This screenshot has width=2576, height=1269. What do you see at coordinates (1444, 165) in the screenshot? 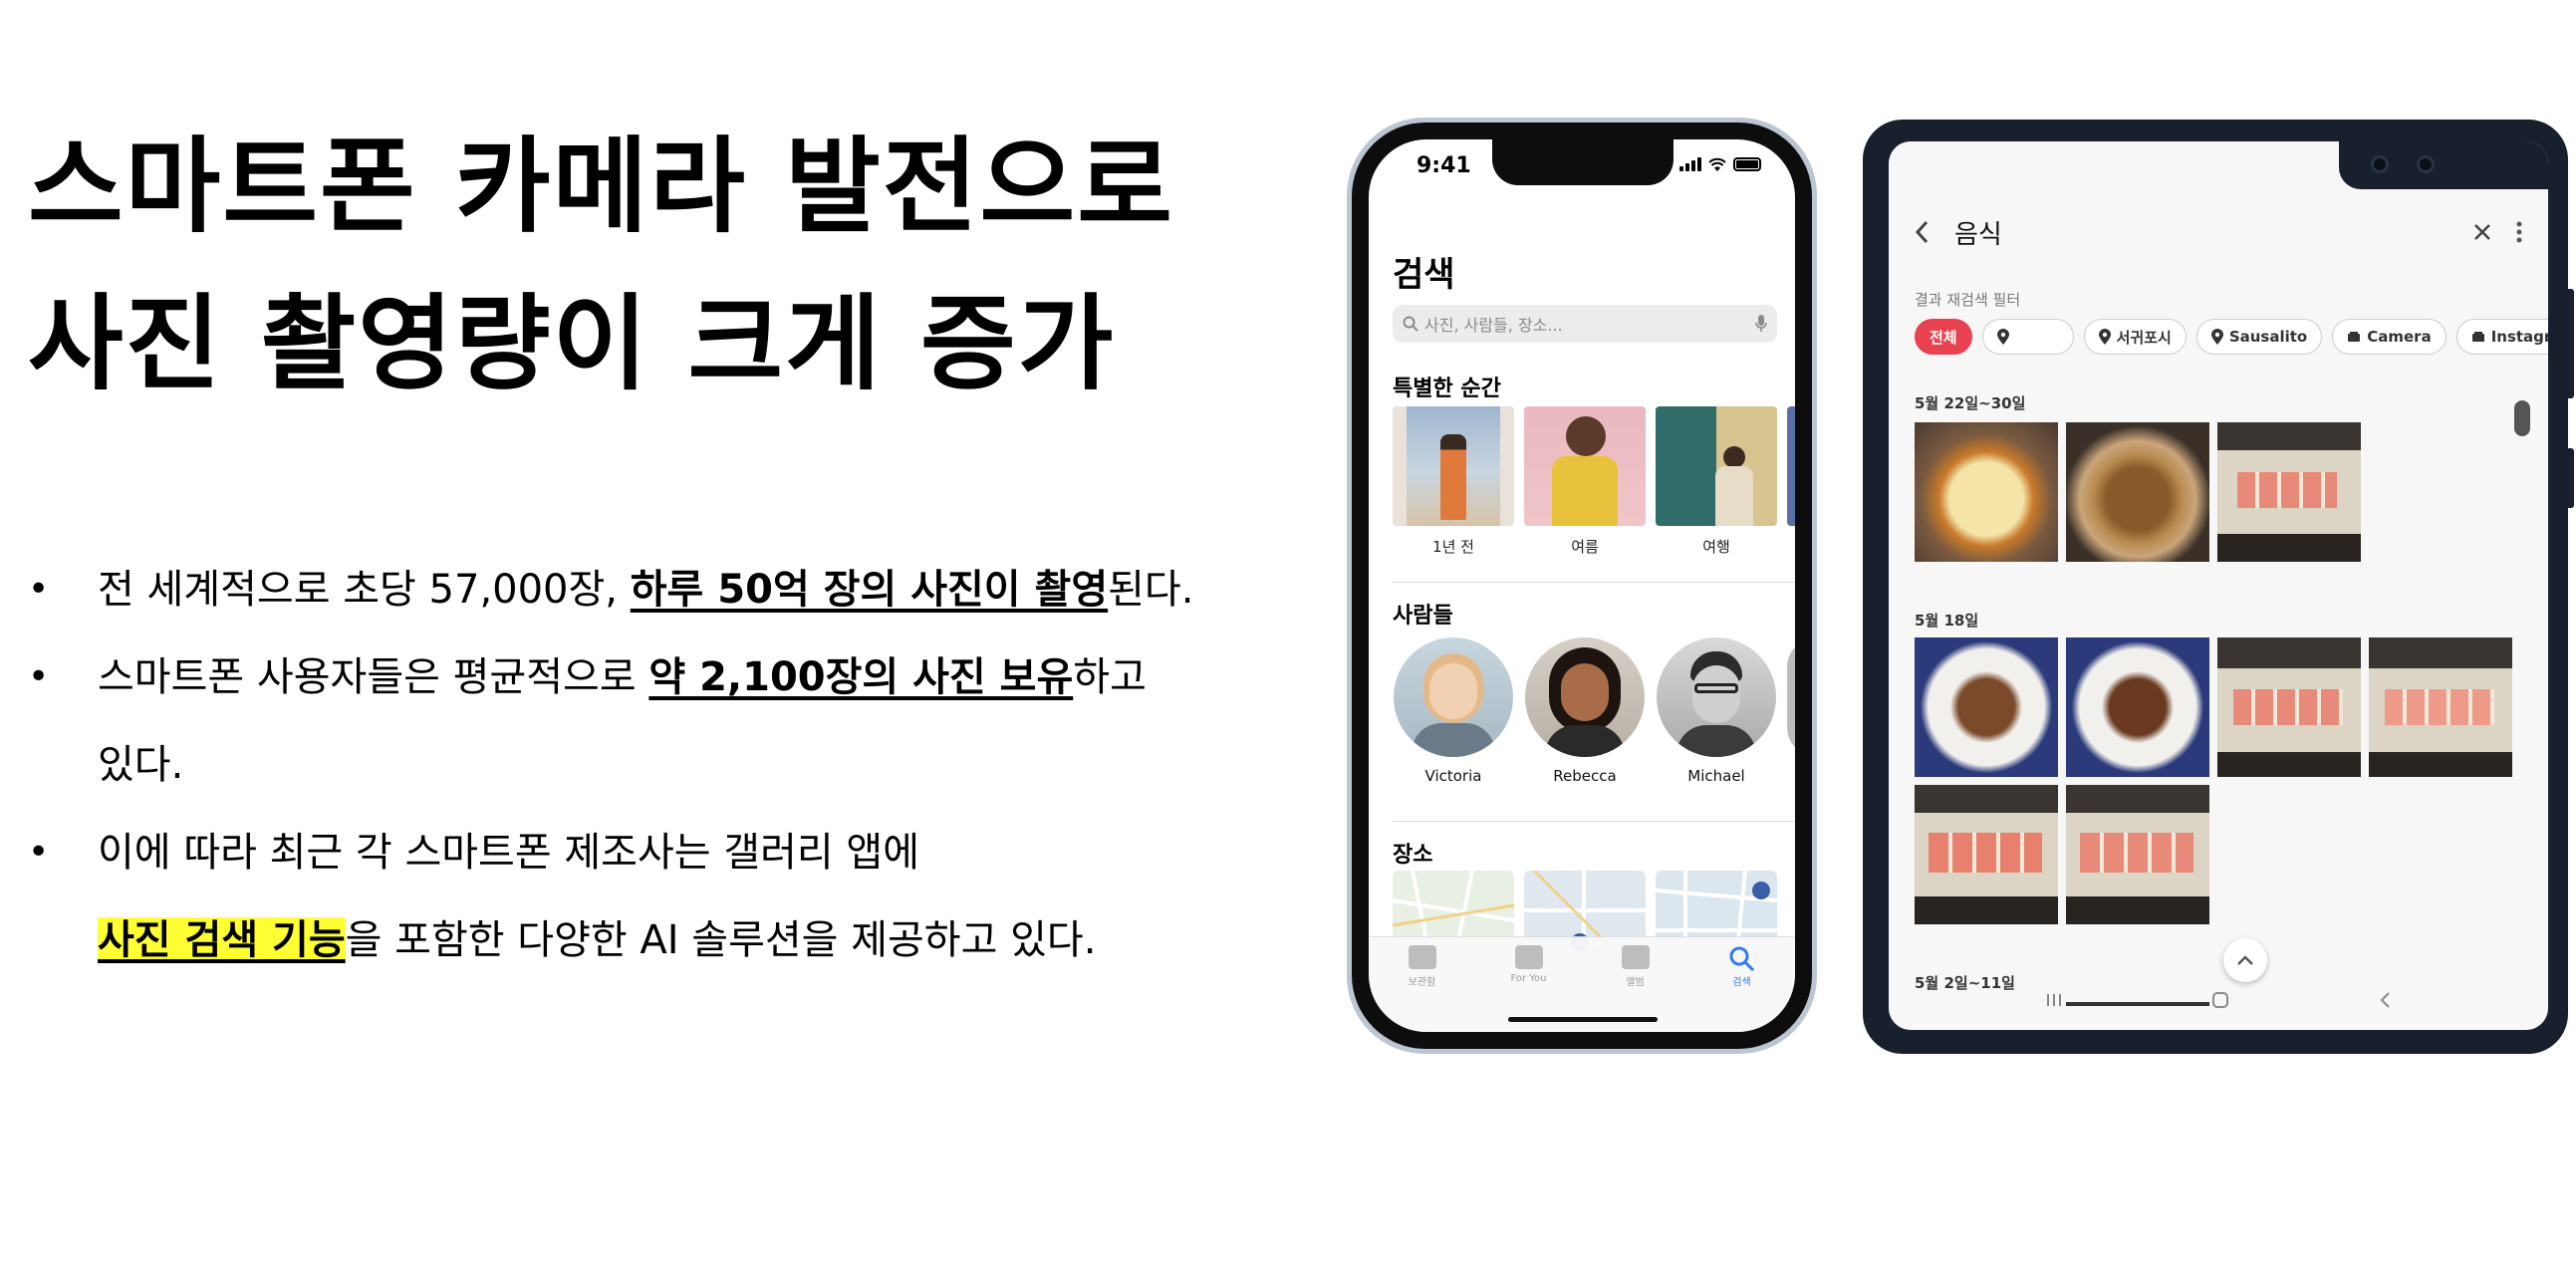
I see `status-time: 9:41` at bounding box center [1444, 165].